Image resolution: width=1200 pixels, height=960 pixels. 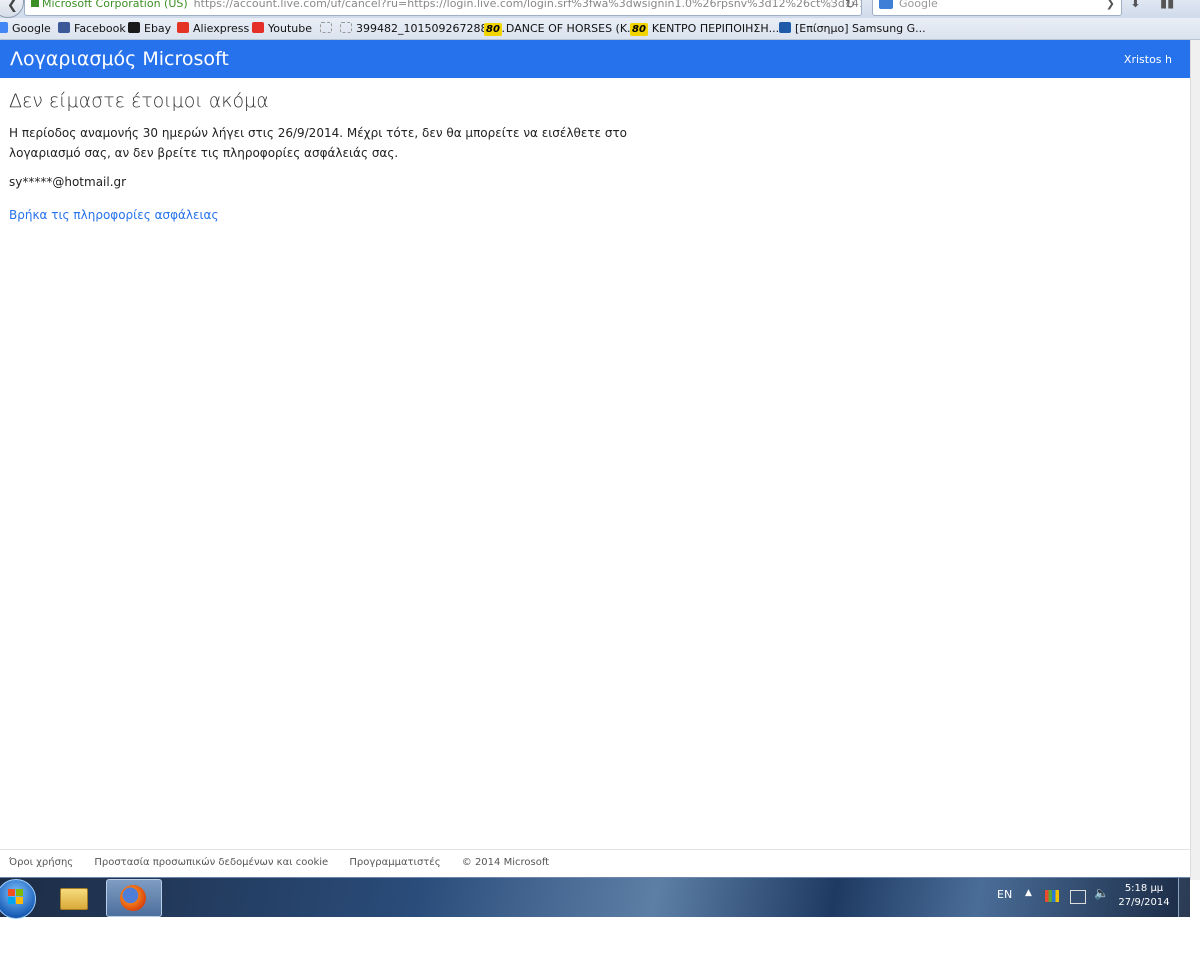 What do you see at coordinates (1144, 896) in the screenshot?
I see `system-clock: 5:18 μμ 27/9/2014` at bounding box center [1144, 896].